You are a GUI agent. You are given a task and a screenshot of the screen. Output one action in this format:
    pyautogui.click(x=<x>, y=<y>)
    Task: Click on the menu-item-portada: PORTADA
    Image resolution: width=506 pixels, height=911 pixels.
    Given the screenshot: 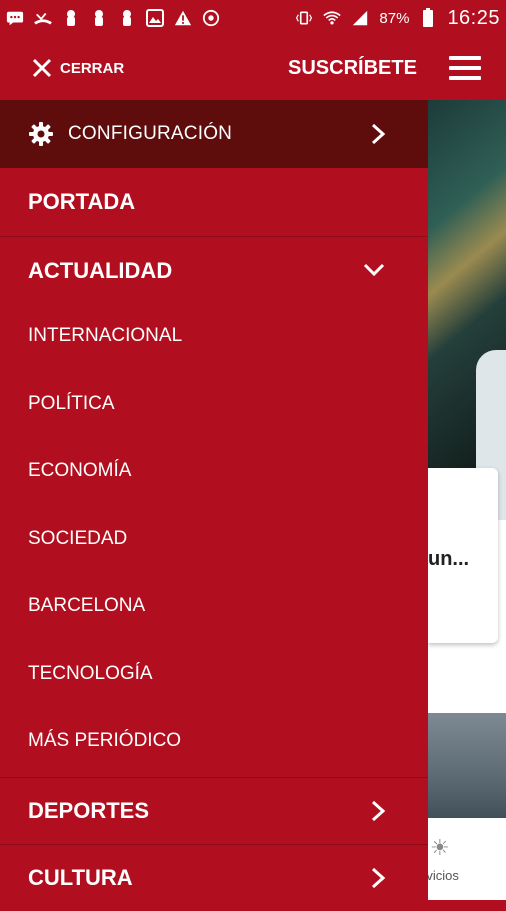 What is the action you would take?
    pyautogui.click(x=214, y=202)
    